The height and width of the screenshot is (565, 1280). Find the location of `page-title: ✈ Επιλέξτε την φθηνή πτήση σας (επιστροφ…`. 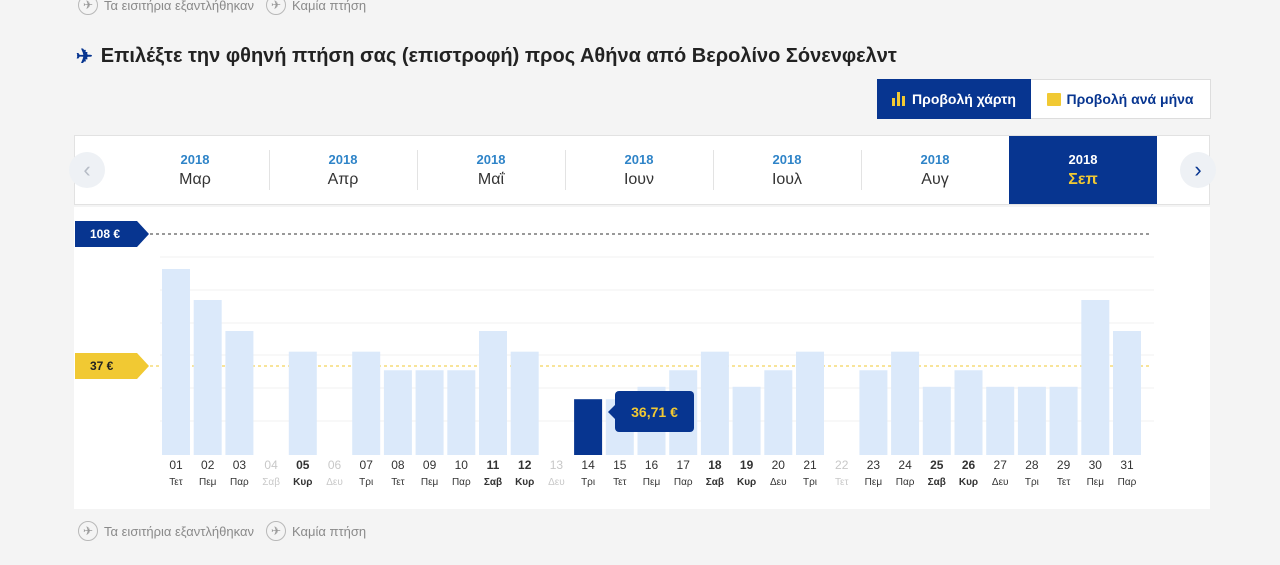

page-title: ✈ Επιλέξτε την φθηνή πτήση σας (επιστροφ… is located at coordinates (486, 56).